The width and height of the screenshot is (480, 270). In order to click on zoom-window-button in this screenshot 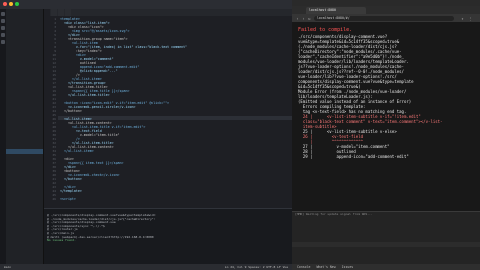, I will do `click(17, 4)`.